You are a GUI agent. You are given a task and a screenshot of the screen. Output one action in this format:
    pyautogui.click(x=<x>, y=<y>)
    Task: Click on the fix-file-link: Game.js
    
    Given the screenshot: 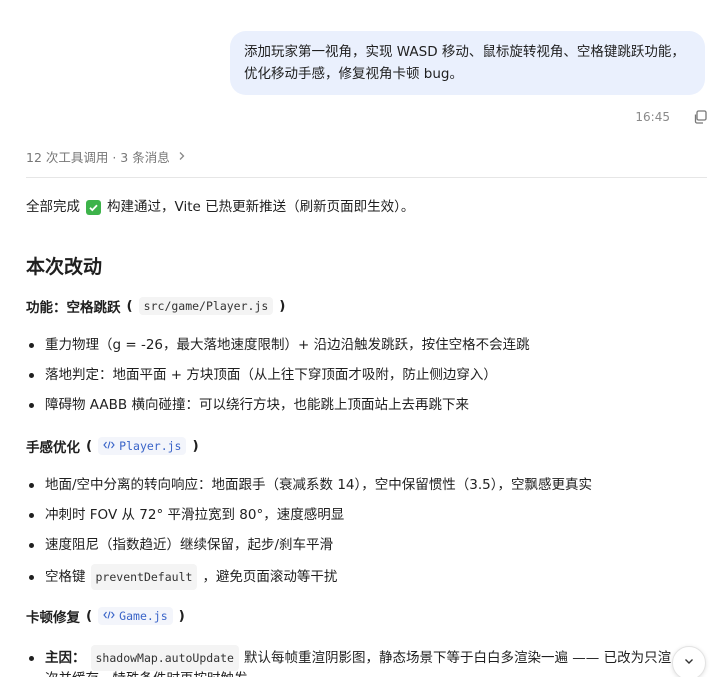 What is the action you would take?
    pyautogui.click(x=135, y=616)
    